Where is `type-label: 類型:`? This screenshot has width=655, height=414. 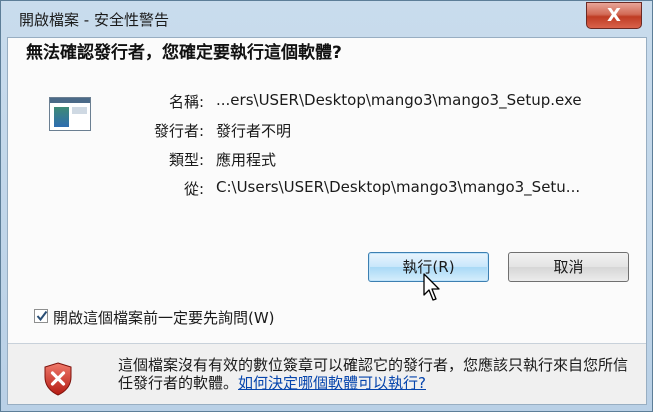
type-label: 類型: is located at coordinates (186, 160).